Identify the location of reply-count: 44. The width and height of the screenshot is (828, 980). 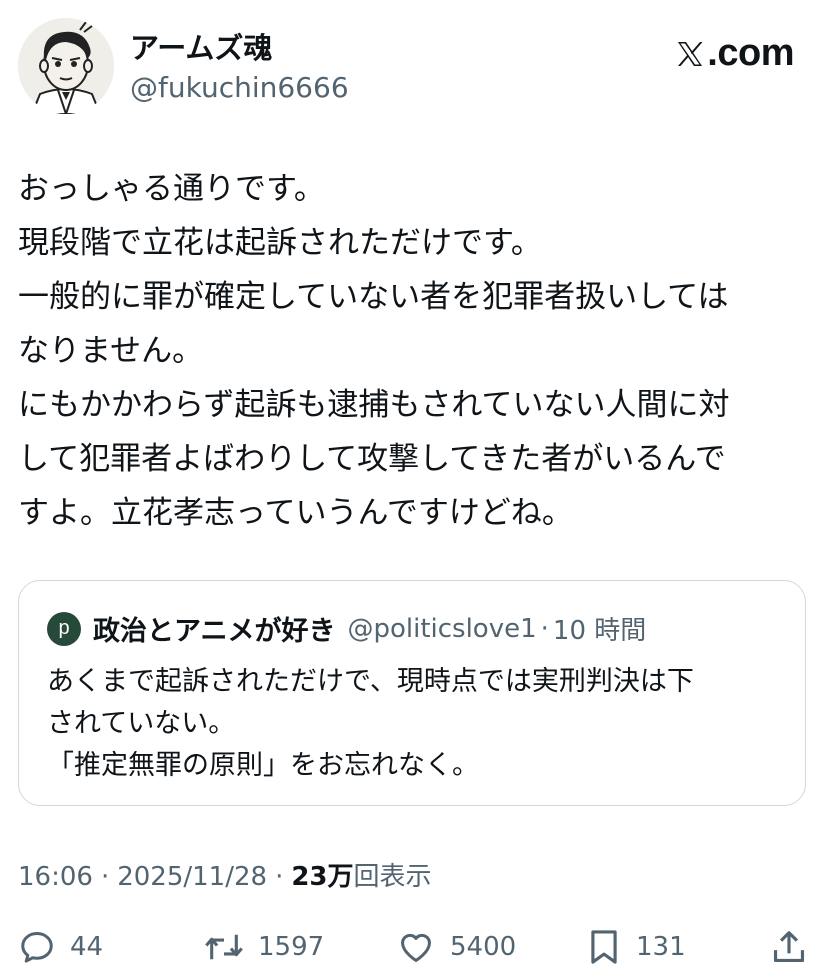
(87, 947).